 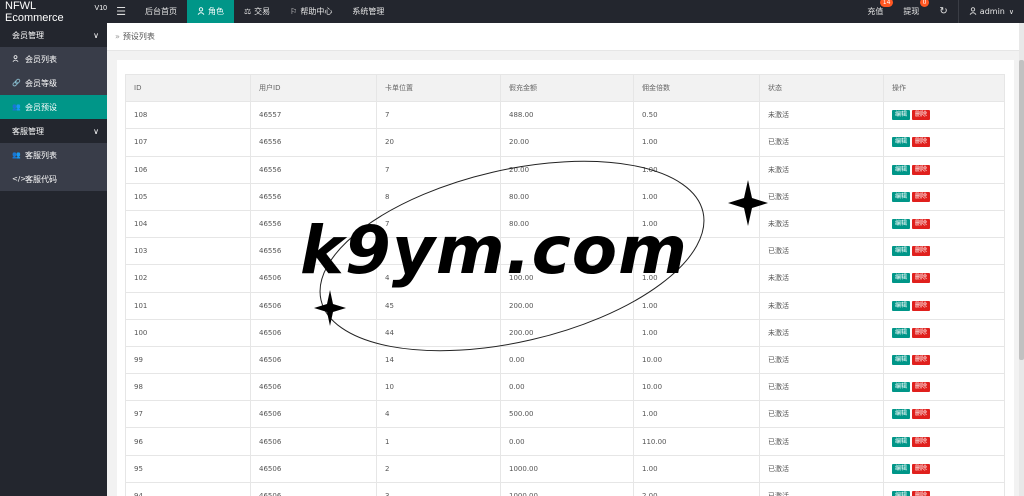 I want to click on user-menu: admin ∨, so click(x=991, y=11).